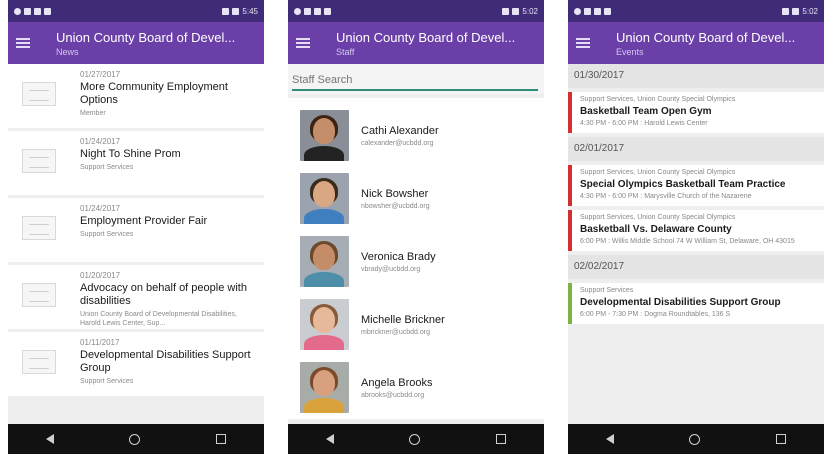 The image size is (830, 454). What do you see at coordinates (391, 269) in the screenshot?
I see `staff-email: vbrady@ucbdd.org` at bounding box center [391, 269].